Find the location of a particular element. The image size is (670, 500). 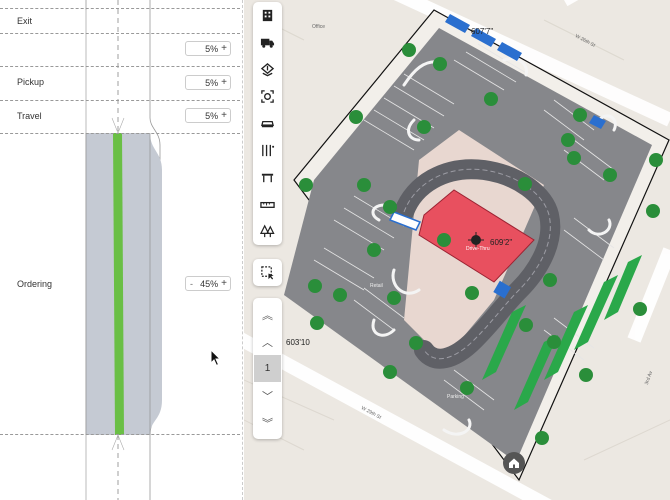

car-icon is located at coordinates (267, 124).